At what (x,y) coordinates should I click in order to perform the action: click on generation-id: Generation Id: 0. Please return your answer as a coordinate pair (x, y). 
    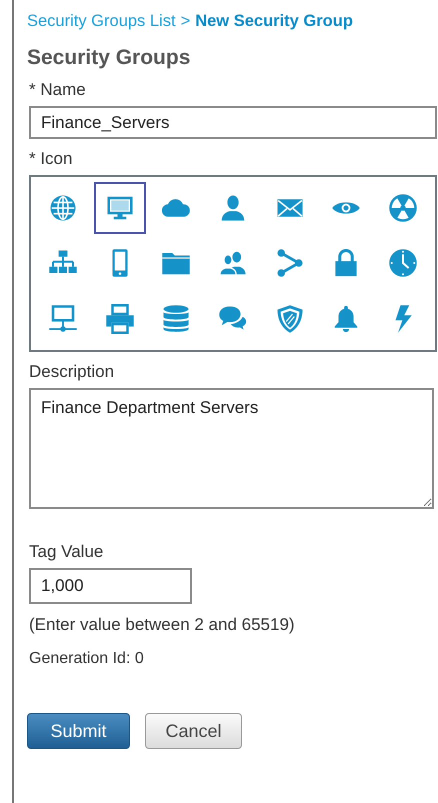
    Looking at the image, I should click on (86, 659).